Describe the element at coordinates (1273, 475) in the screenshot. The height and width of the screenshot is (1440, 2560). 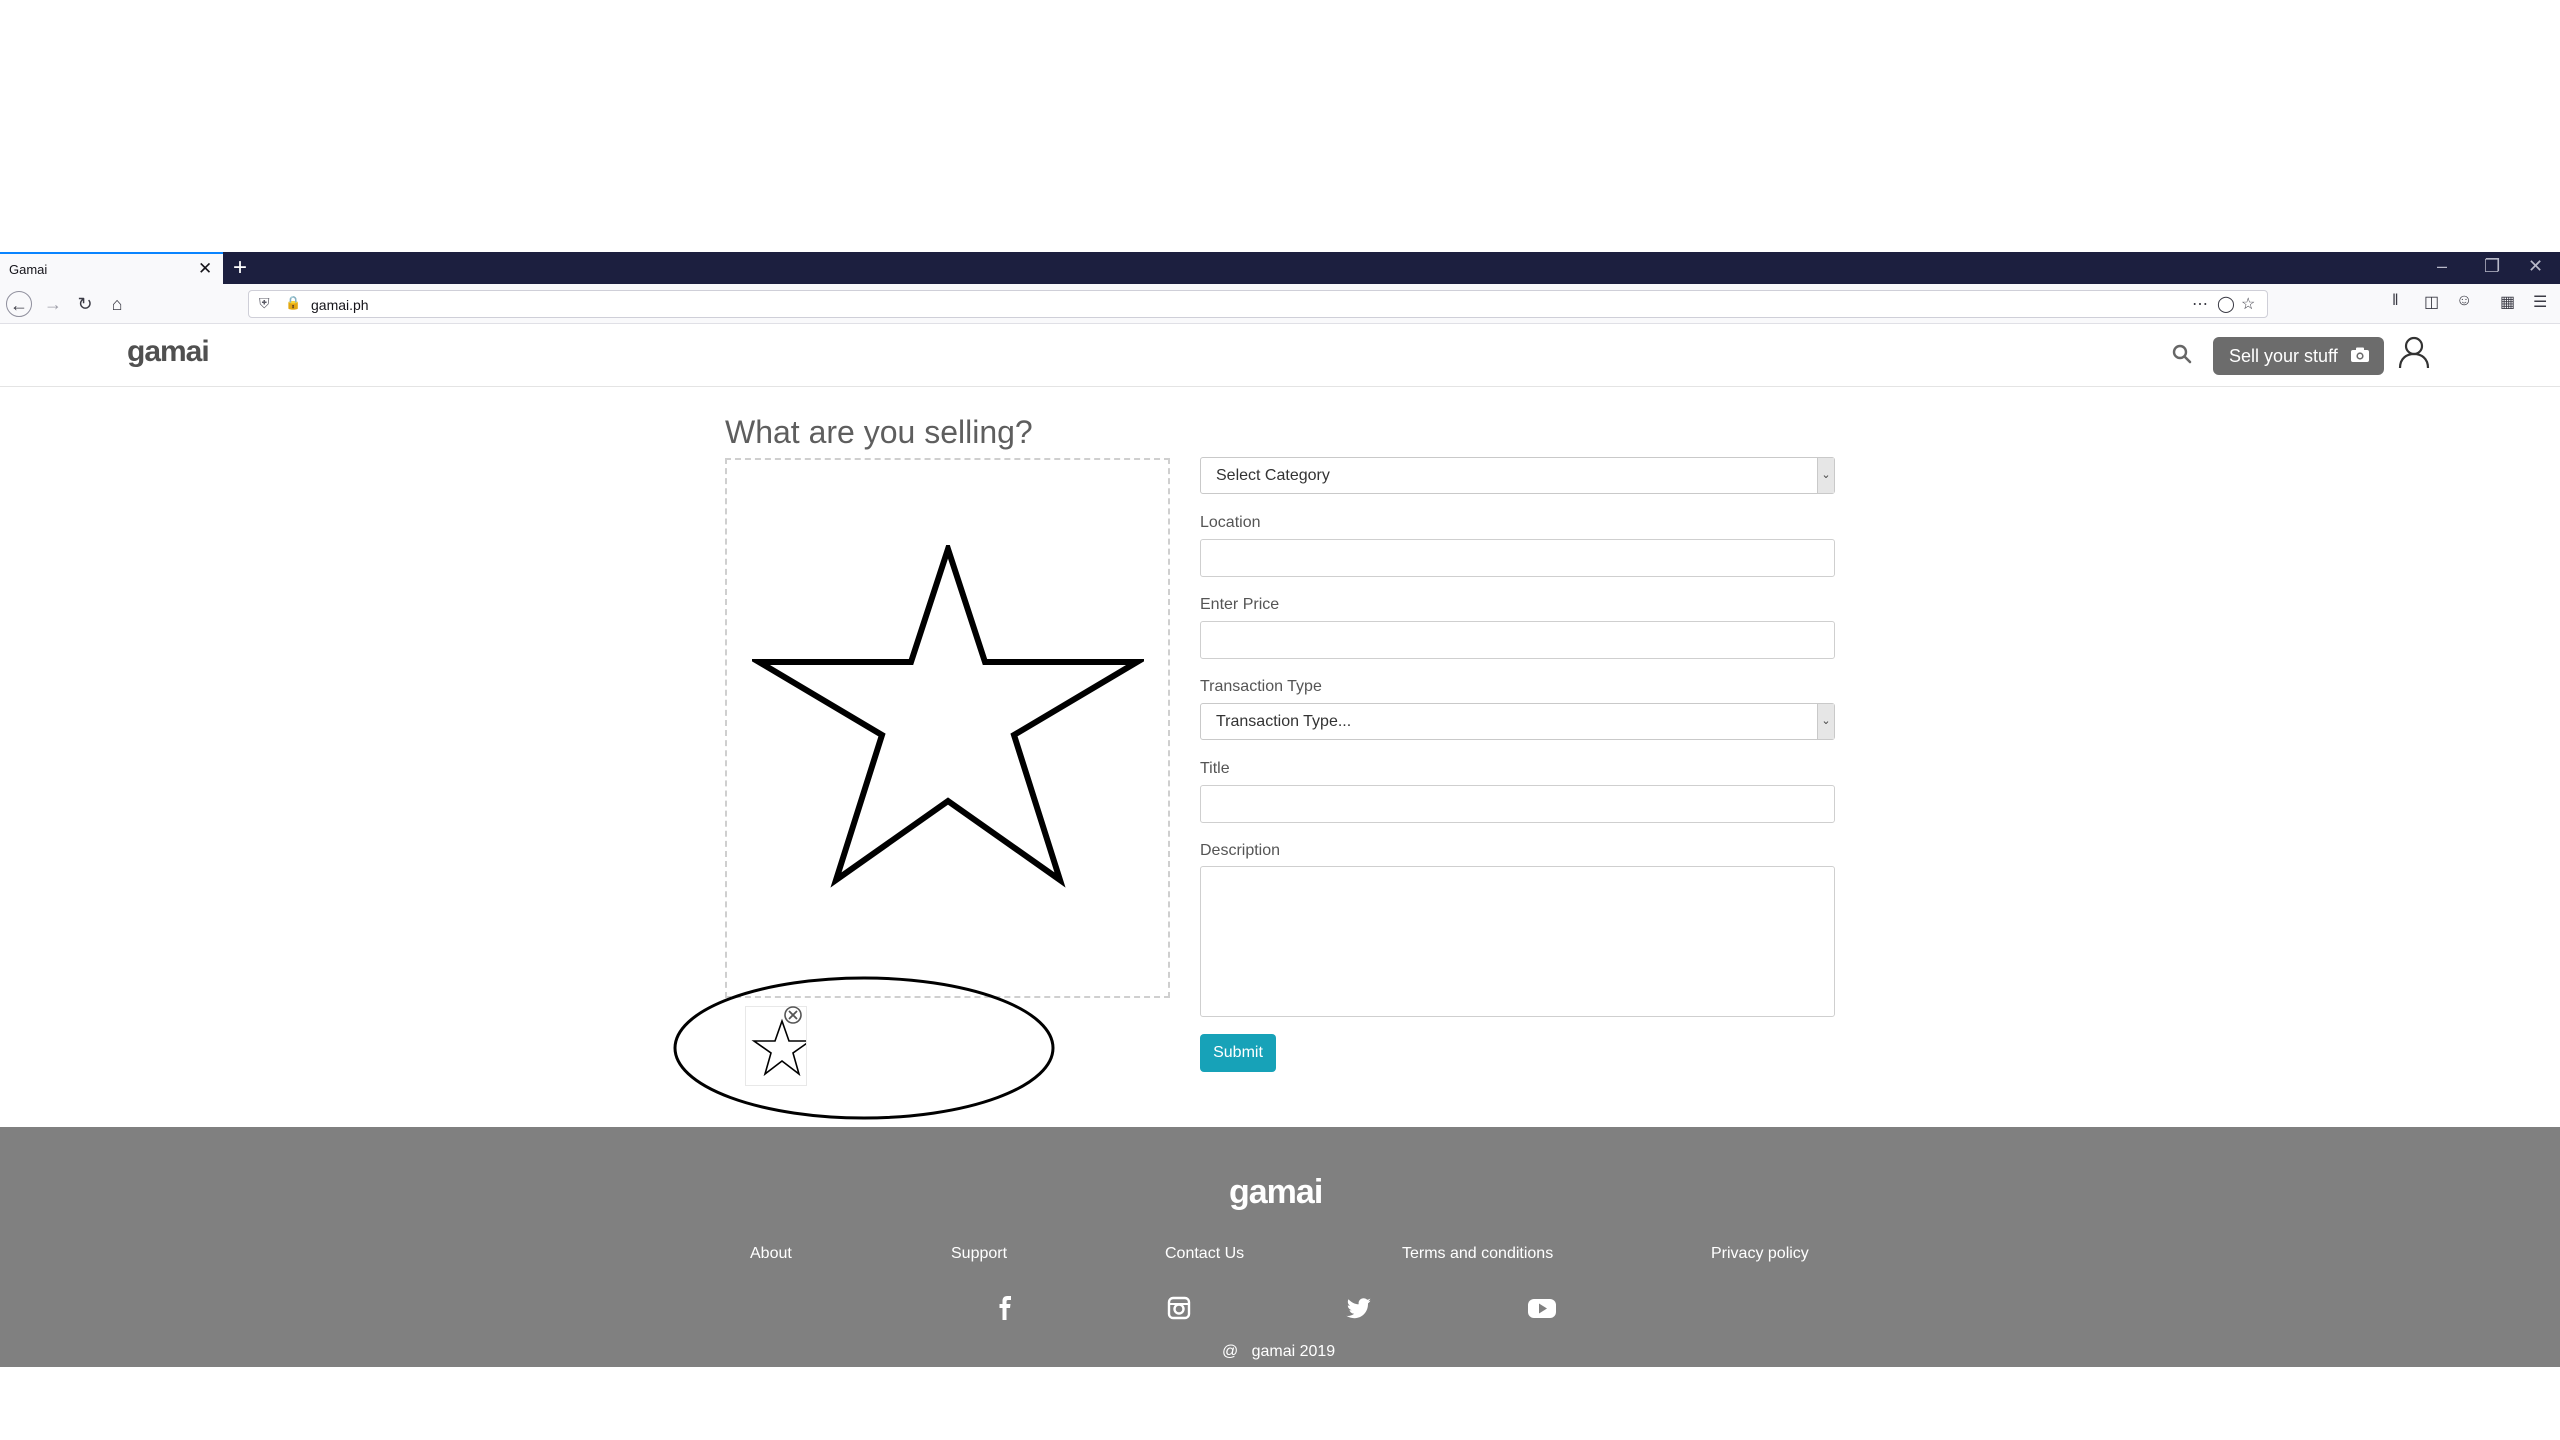
I see `category-select-value: Select Category` at that location.